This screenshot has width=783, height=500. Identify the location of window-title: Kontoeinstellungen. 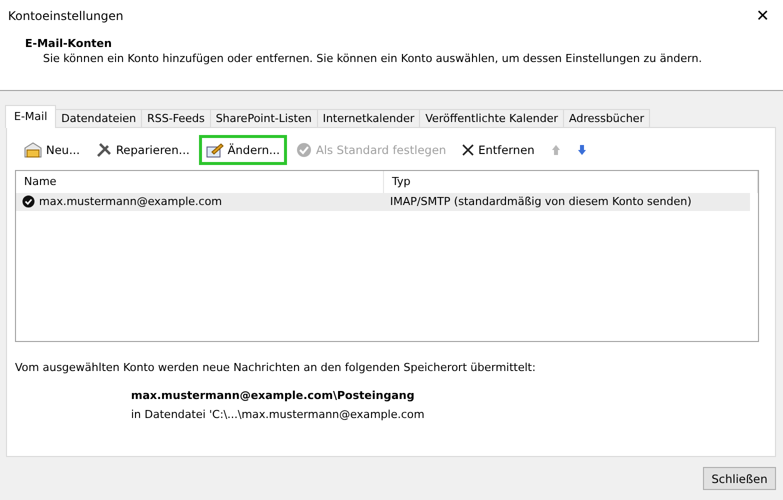
(66, 16).